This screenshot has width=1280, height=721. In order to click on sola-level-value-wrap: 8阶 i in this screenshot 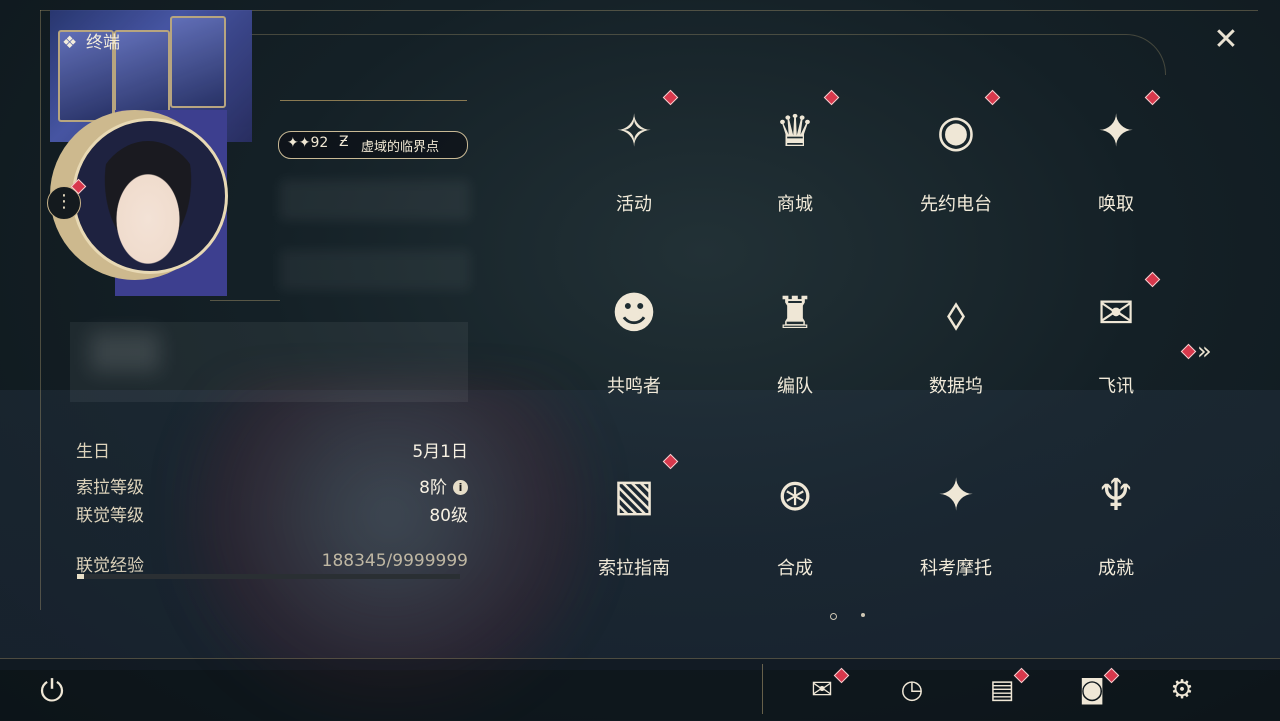, I will do `click(443, 485)`.